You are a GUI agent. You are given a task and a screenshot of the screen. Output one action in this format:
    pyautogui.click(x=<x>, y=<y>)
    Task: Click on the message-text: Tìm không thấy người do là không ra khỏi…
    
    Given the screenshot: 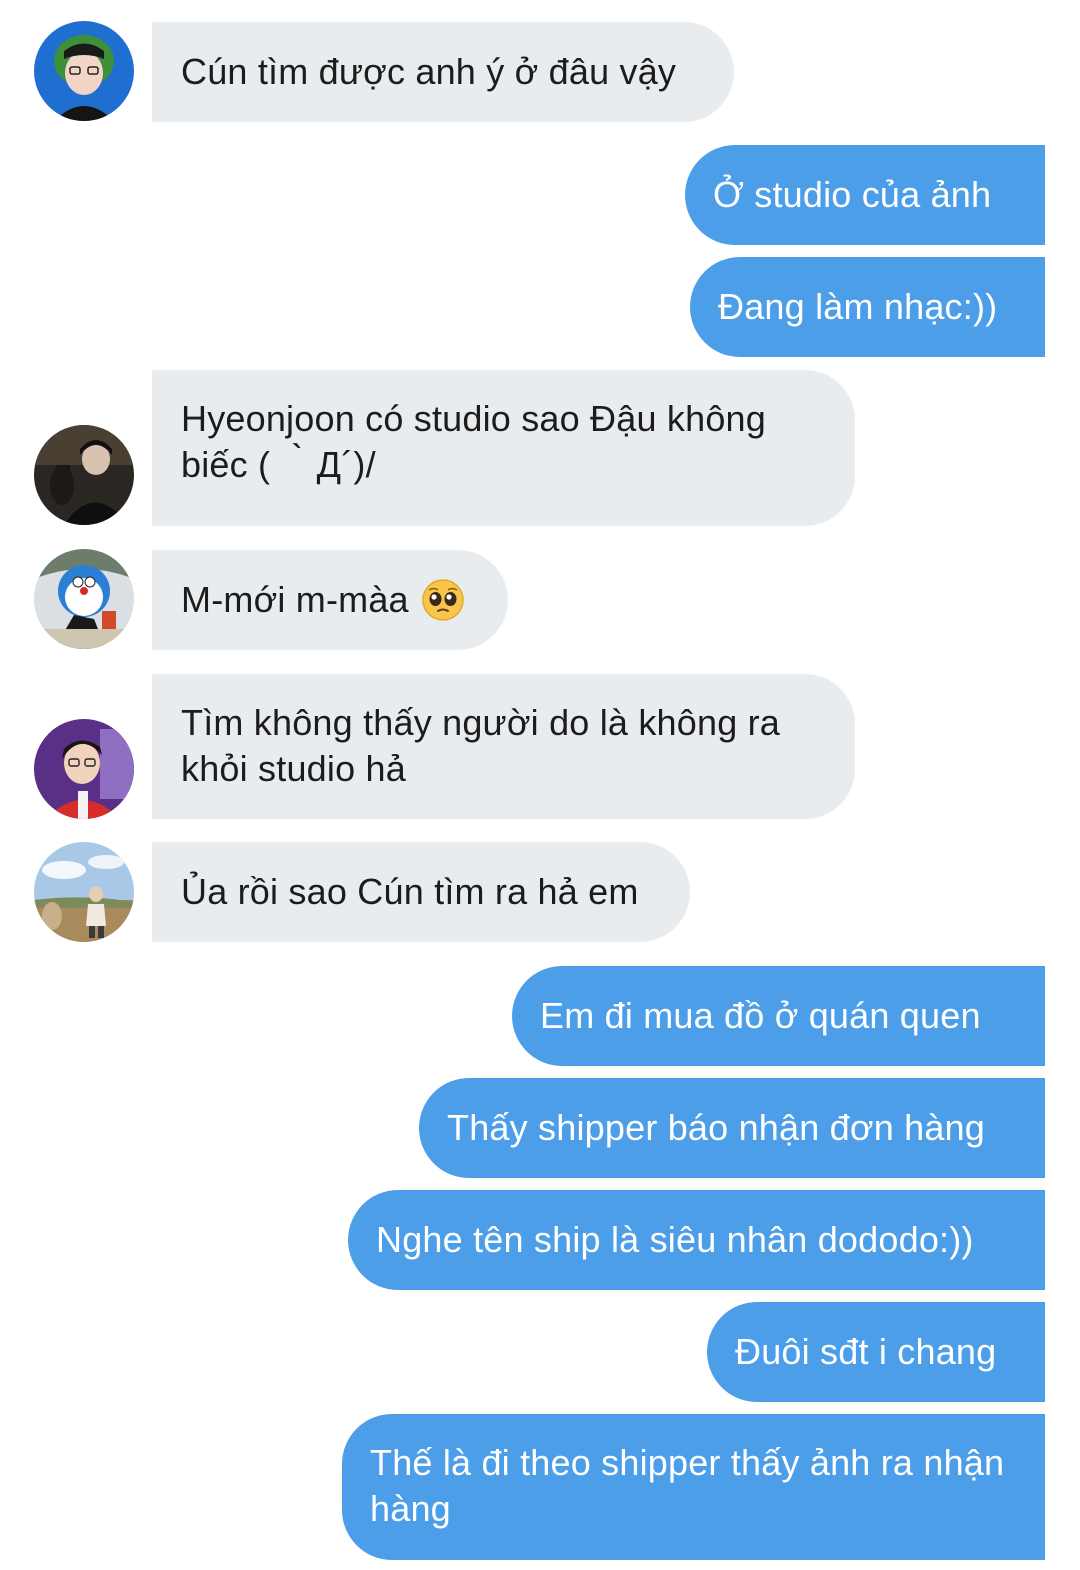 What is the action you would take?
    pyautogui.click(x=481, y=745)
    